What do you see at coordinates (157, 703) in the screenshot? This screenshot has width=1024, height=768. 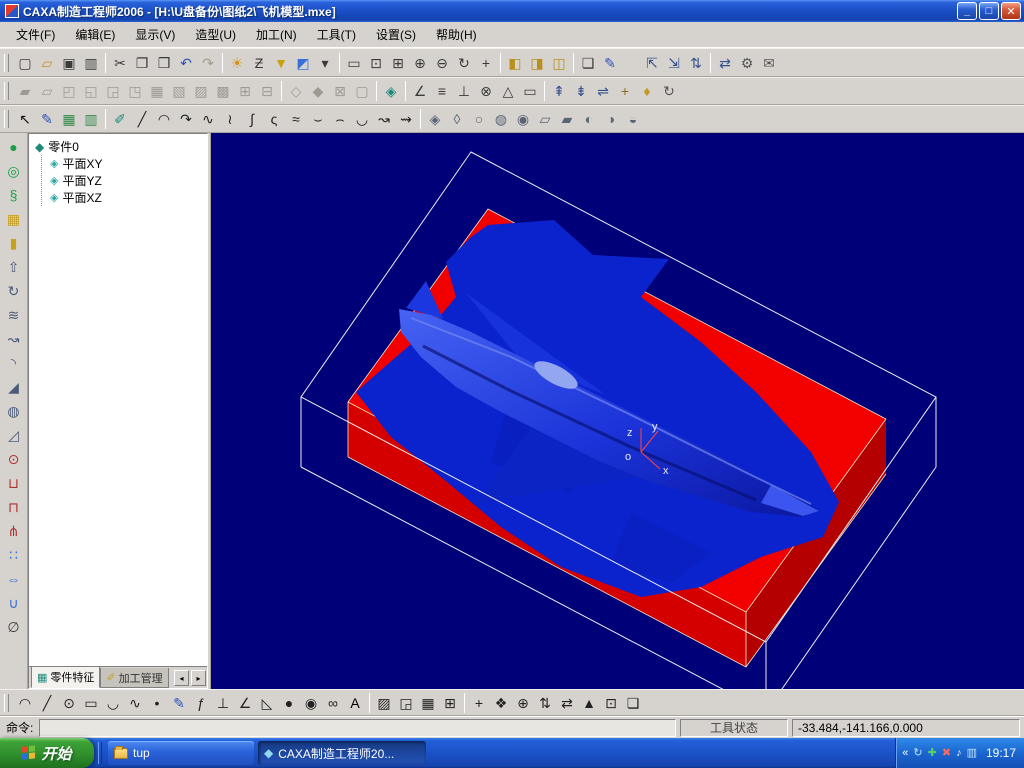 I see `point-draw-icon: •` at bounding box center [157, 703].